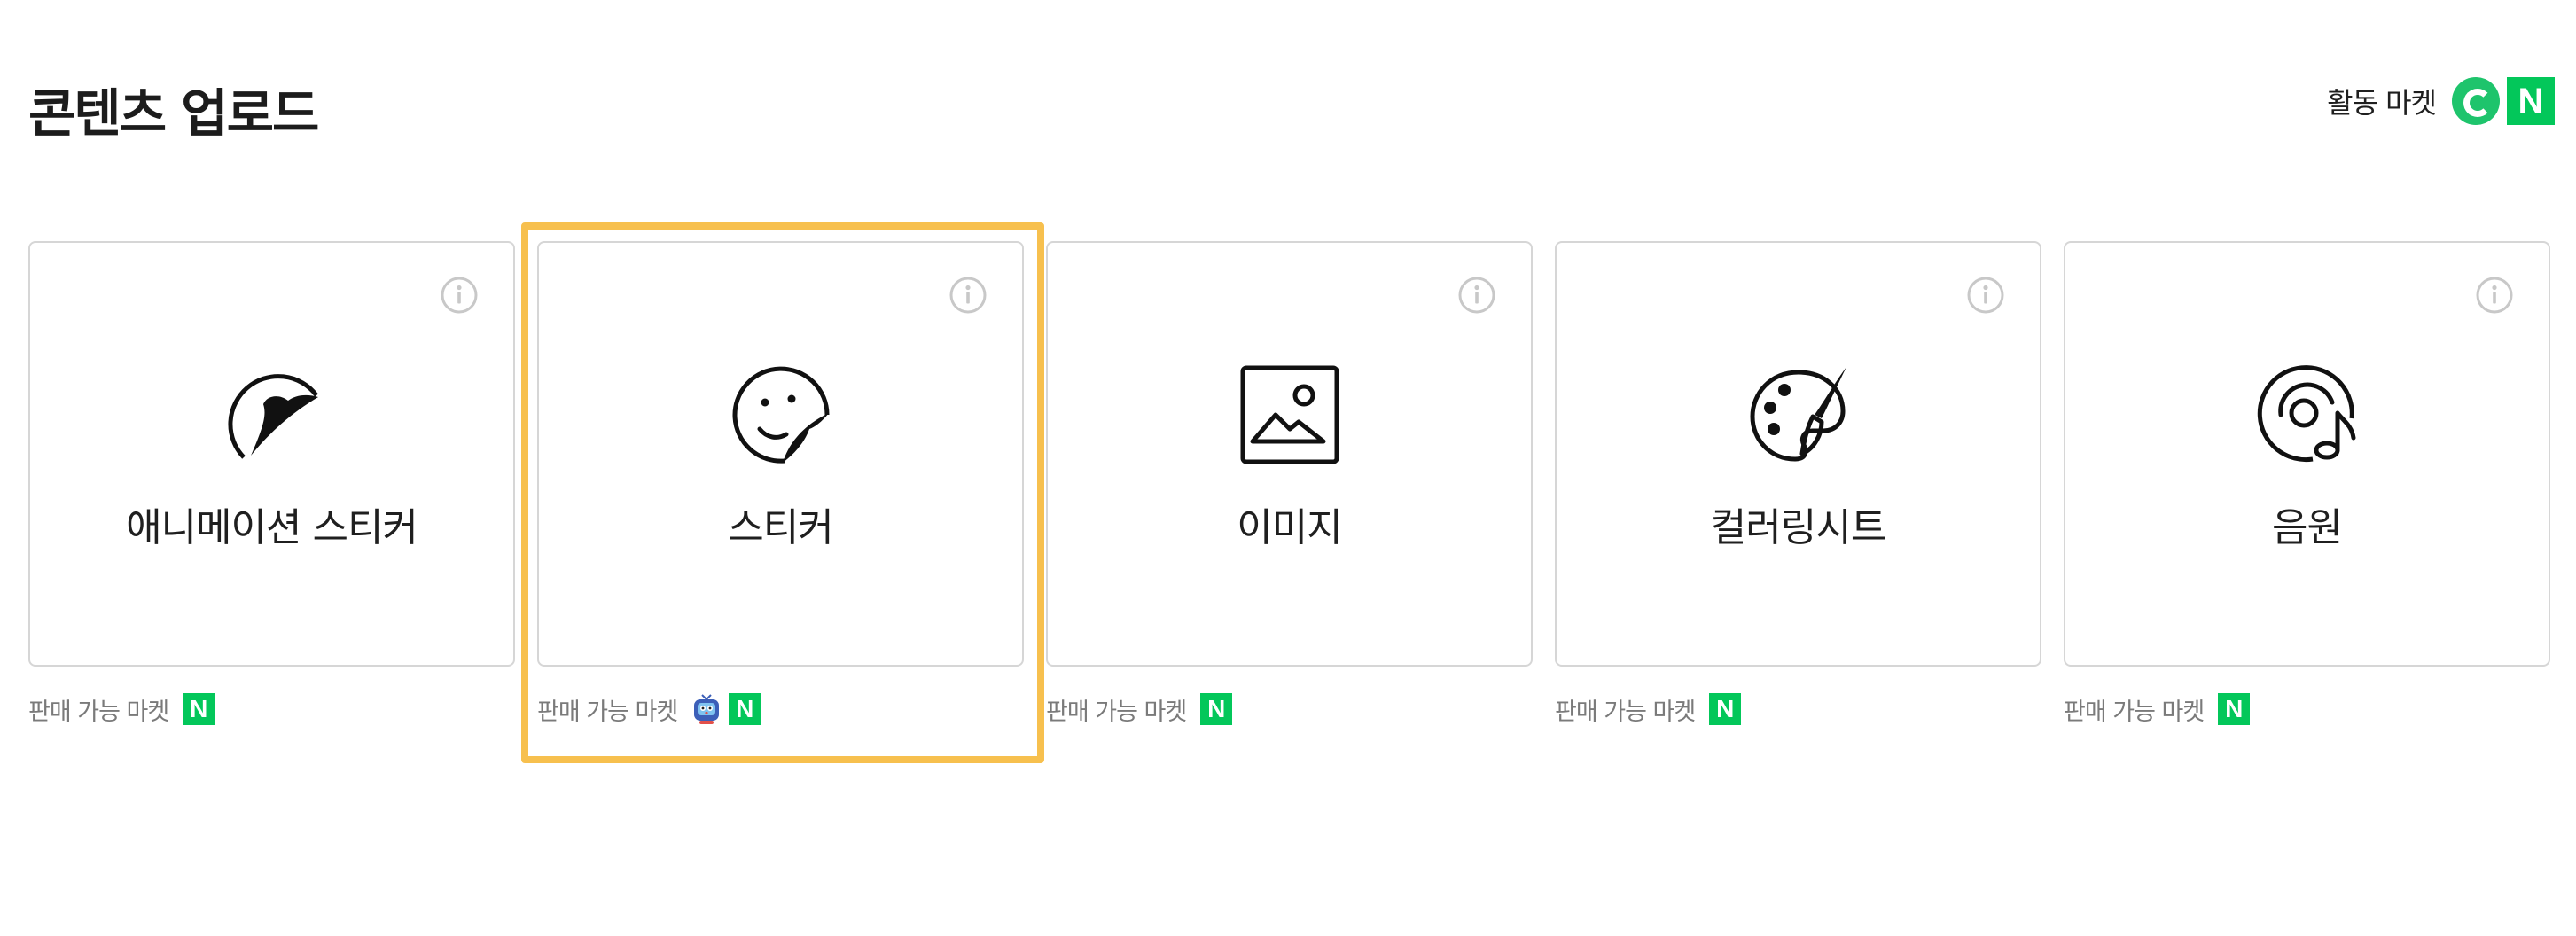  What do you see at coordinates (2476, 101) in the screenshot?
I see `green-store-icon` at bounding box center [2476, 101].